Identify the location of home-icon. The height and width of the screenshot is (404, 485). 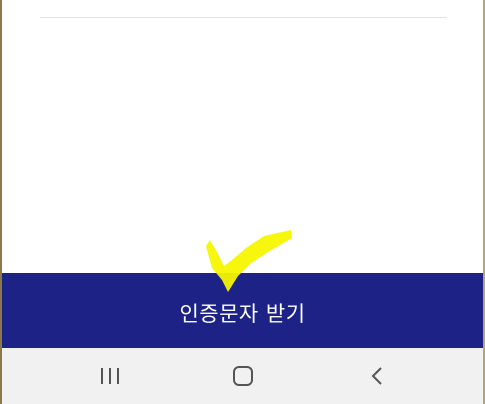
(243, 376).